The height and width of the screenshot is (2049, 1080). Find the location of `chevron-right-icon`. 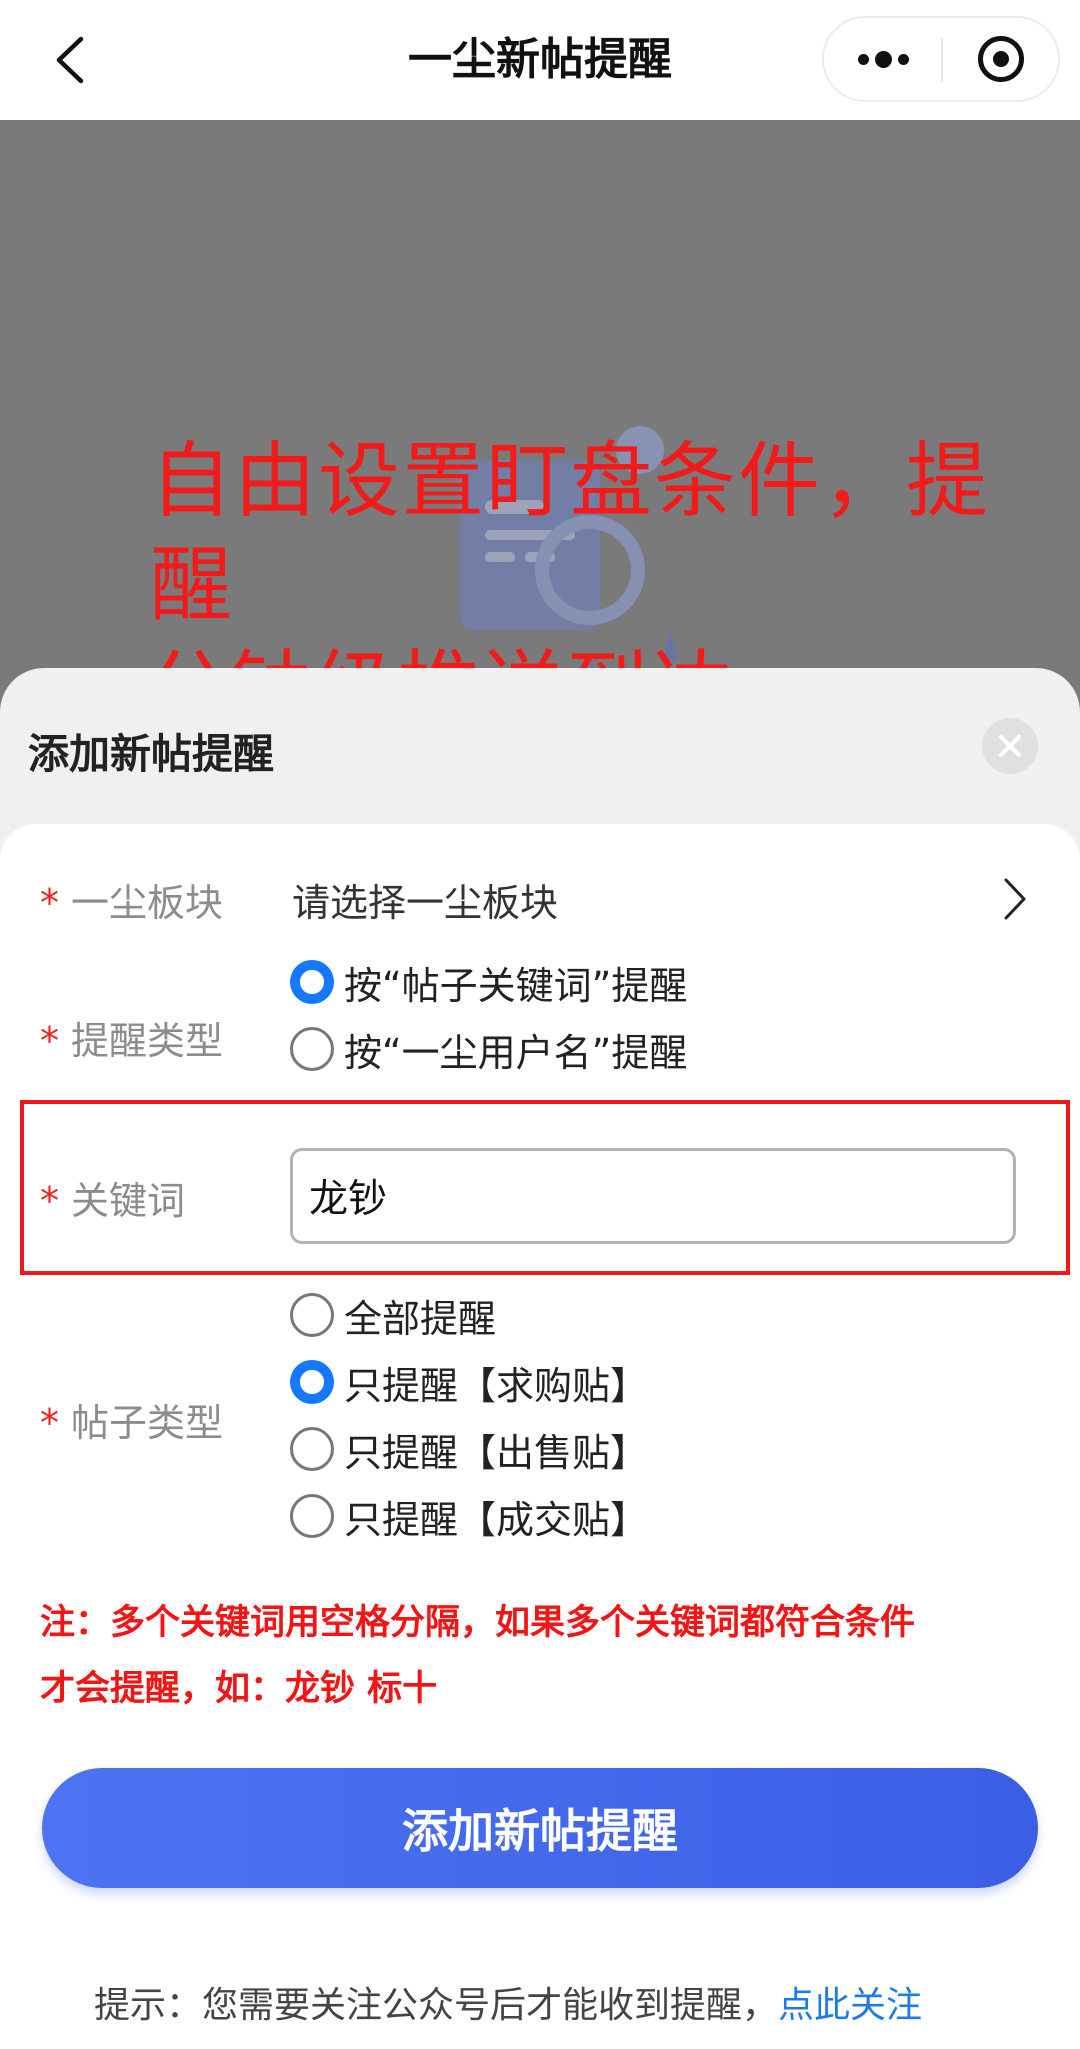

chevron-right-icon is located at coordinates (1015, 899).